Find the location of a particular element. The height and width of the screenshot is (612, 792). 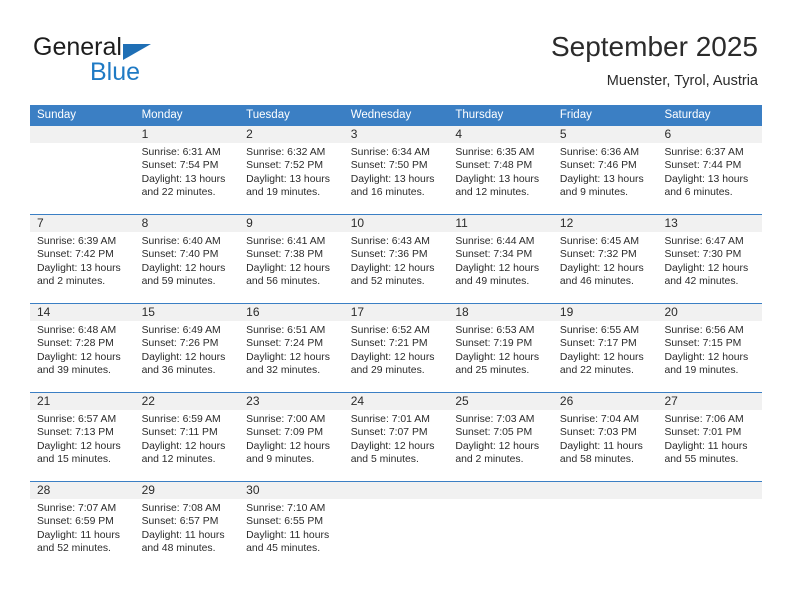

sunrise-text: Sunrise: 6:53 AM is located at coordinates (495, 330).